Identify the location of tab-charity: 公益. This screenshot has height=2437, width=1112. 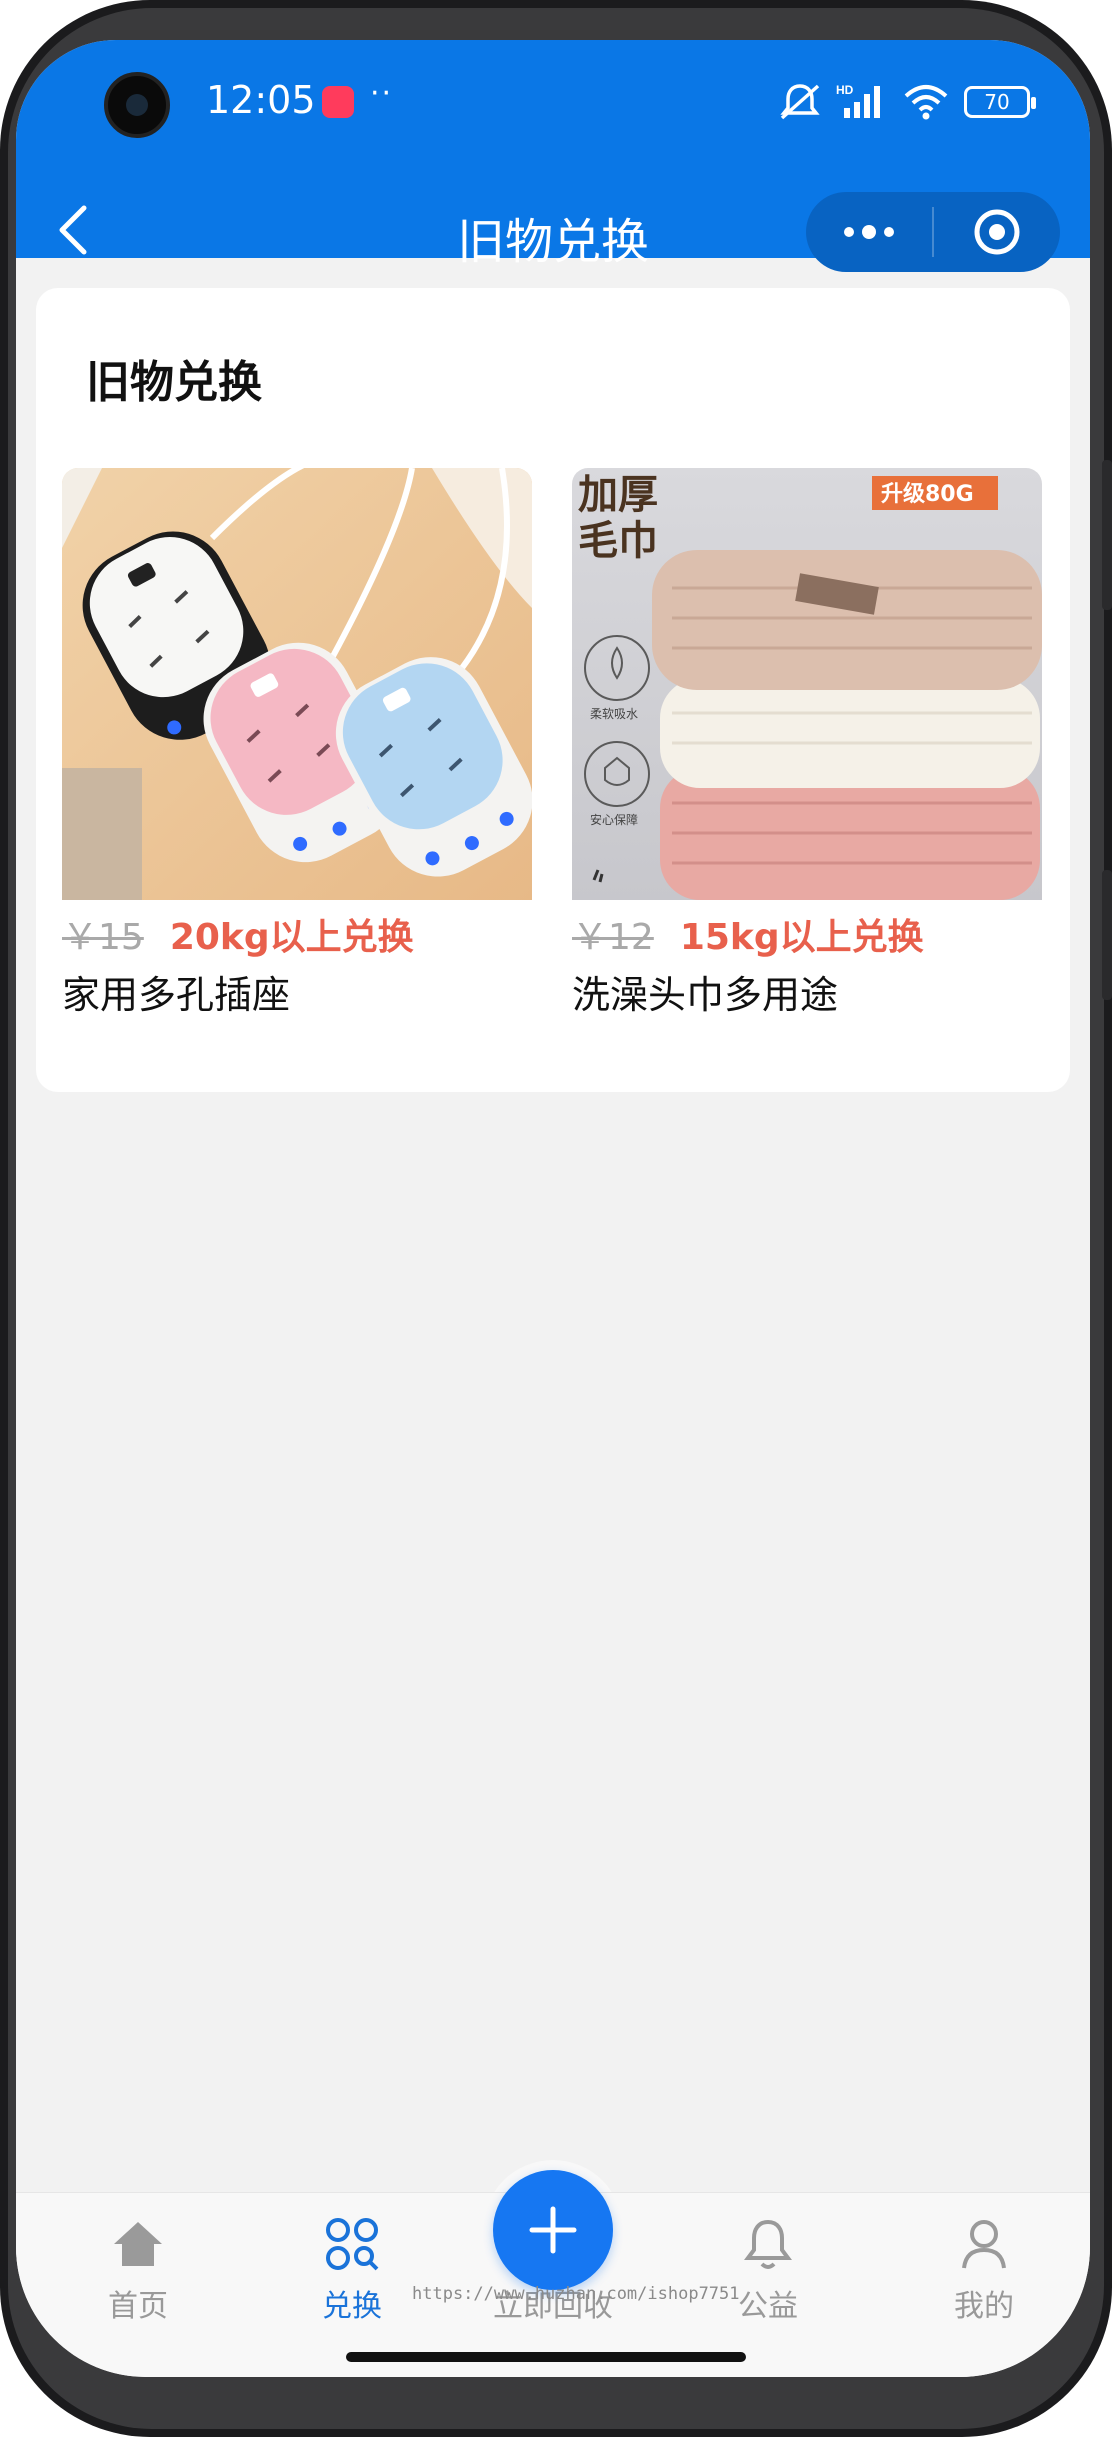
(768, 2269).